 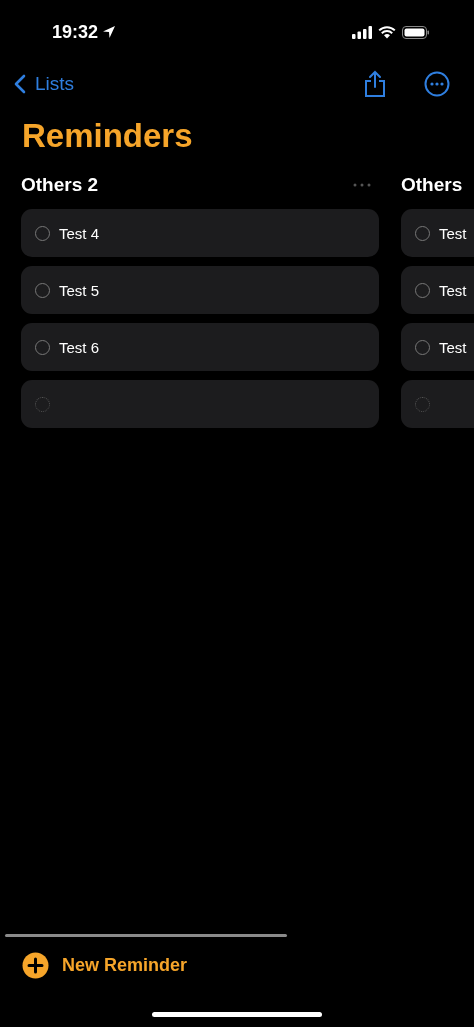 I want to click on back-button: Lists, so click(x=44, y=84).